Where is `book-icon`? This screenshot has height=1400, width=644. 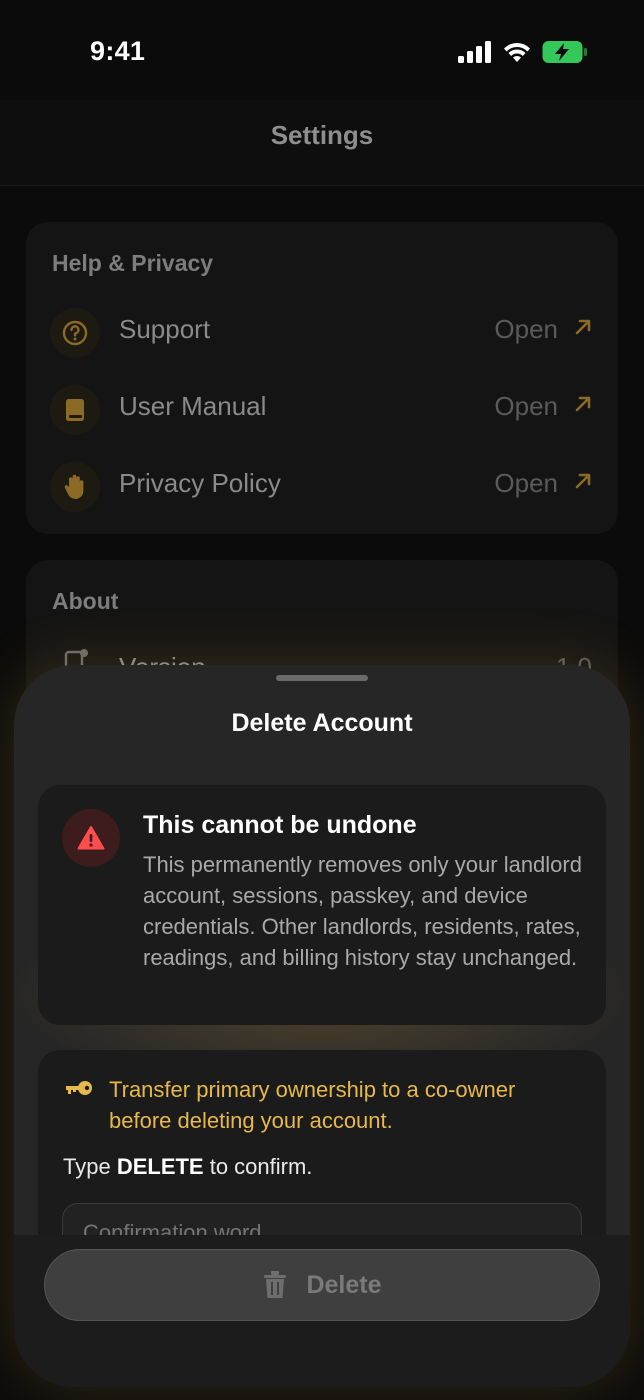 book-icon is located at coordinates (75, 410).